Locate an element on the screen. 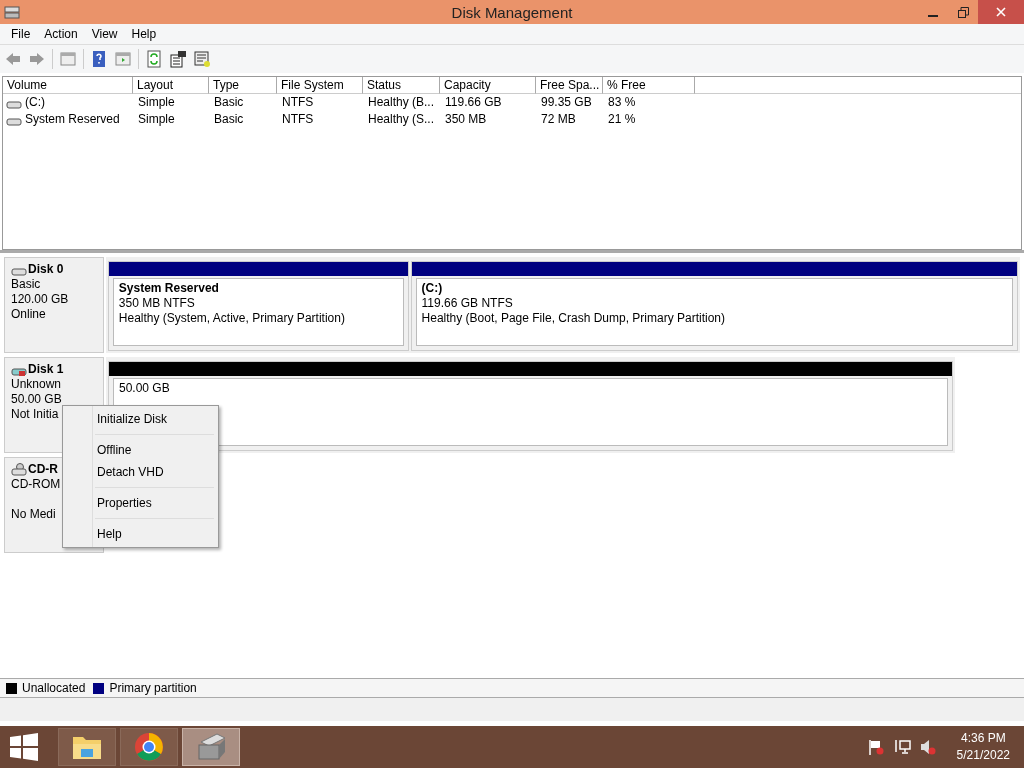 This screenshot has height=768, width=1024. forward-icon is located at coordinates (37, 59).